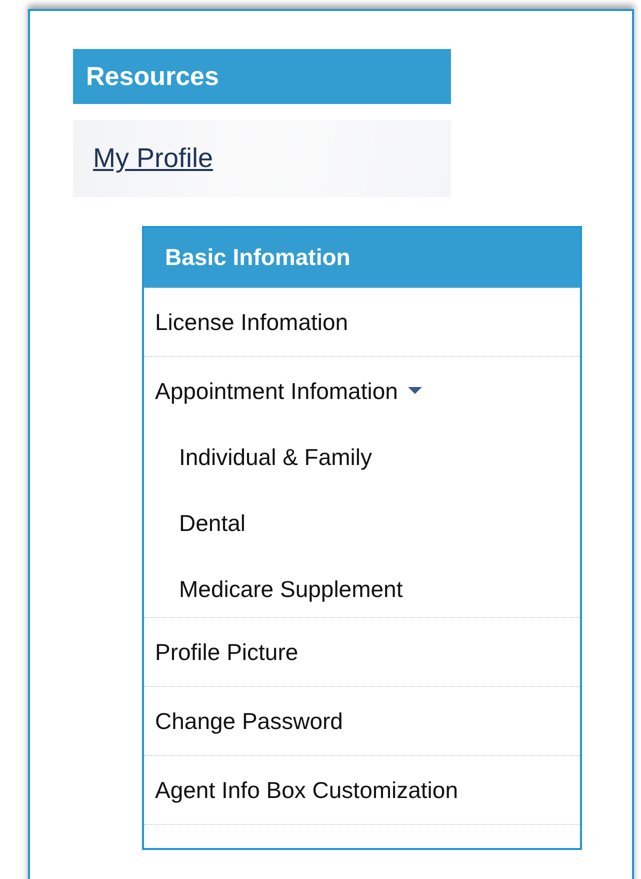 This screenshot has width=641, height=879. What do you see at coordinates (249, 721) in the screenshot?
I see `menu-item: Change Password` at bounding box center [249, 721].